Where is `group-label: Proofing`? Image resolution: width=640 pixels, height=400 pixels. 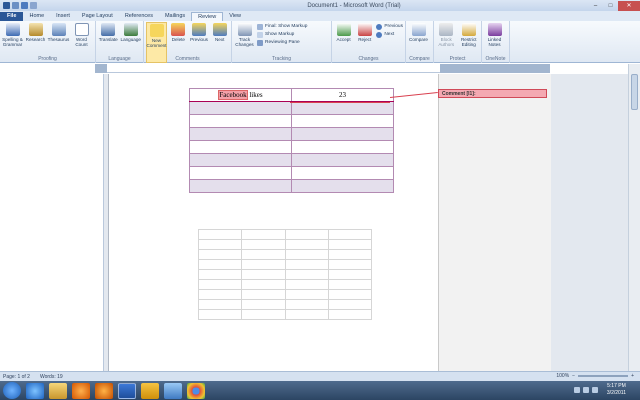
group-label: Proofing is located at coordinates (47, 59).